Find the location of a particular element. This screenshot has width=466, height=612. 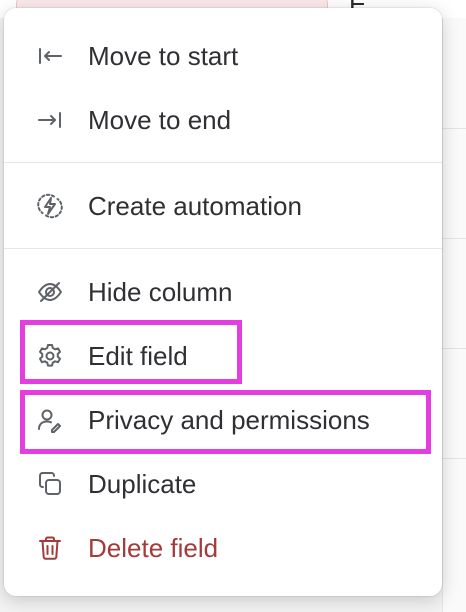

menu-item-label: Create automation is located at coordinates (195, 206).